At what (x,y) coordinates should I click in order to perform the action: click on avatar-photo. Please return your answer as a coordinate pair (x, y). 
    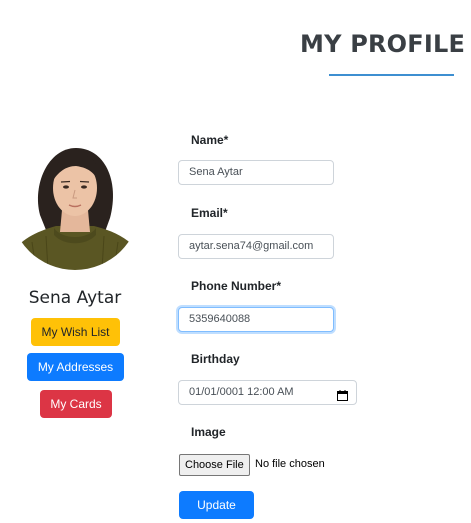
    Looking at the image, I should click on (75, 205).